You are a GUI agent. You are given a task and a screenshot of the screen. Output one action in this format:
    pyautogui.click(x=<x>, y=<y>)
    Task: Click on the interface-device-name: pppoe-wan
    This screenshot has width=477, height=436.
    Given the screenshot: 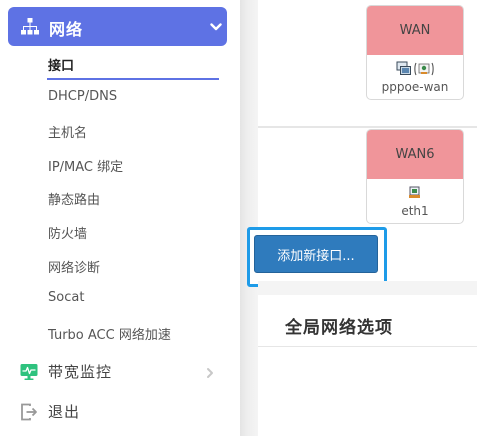 What is the action you would take?
    pyautogui.click(x=415, y=87)
    